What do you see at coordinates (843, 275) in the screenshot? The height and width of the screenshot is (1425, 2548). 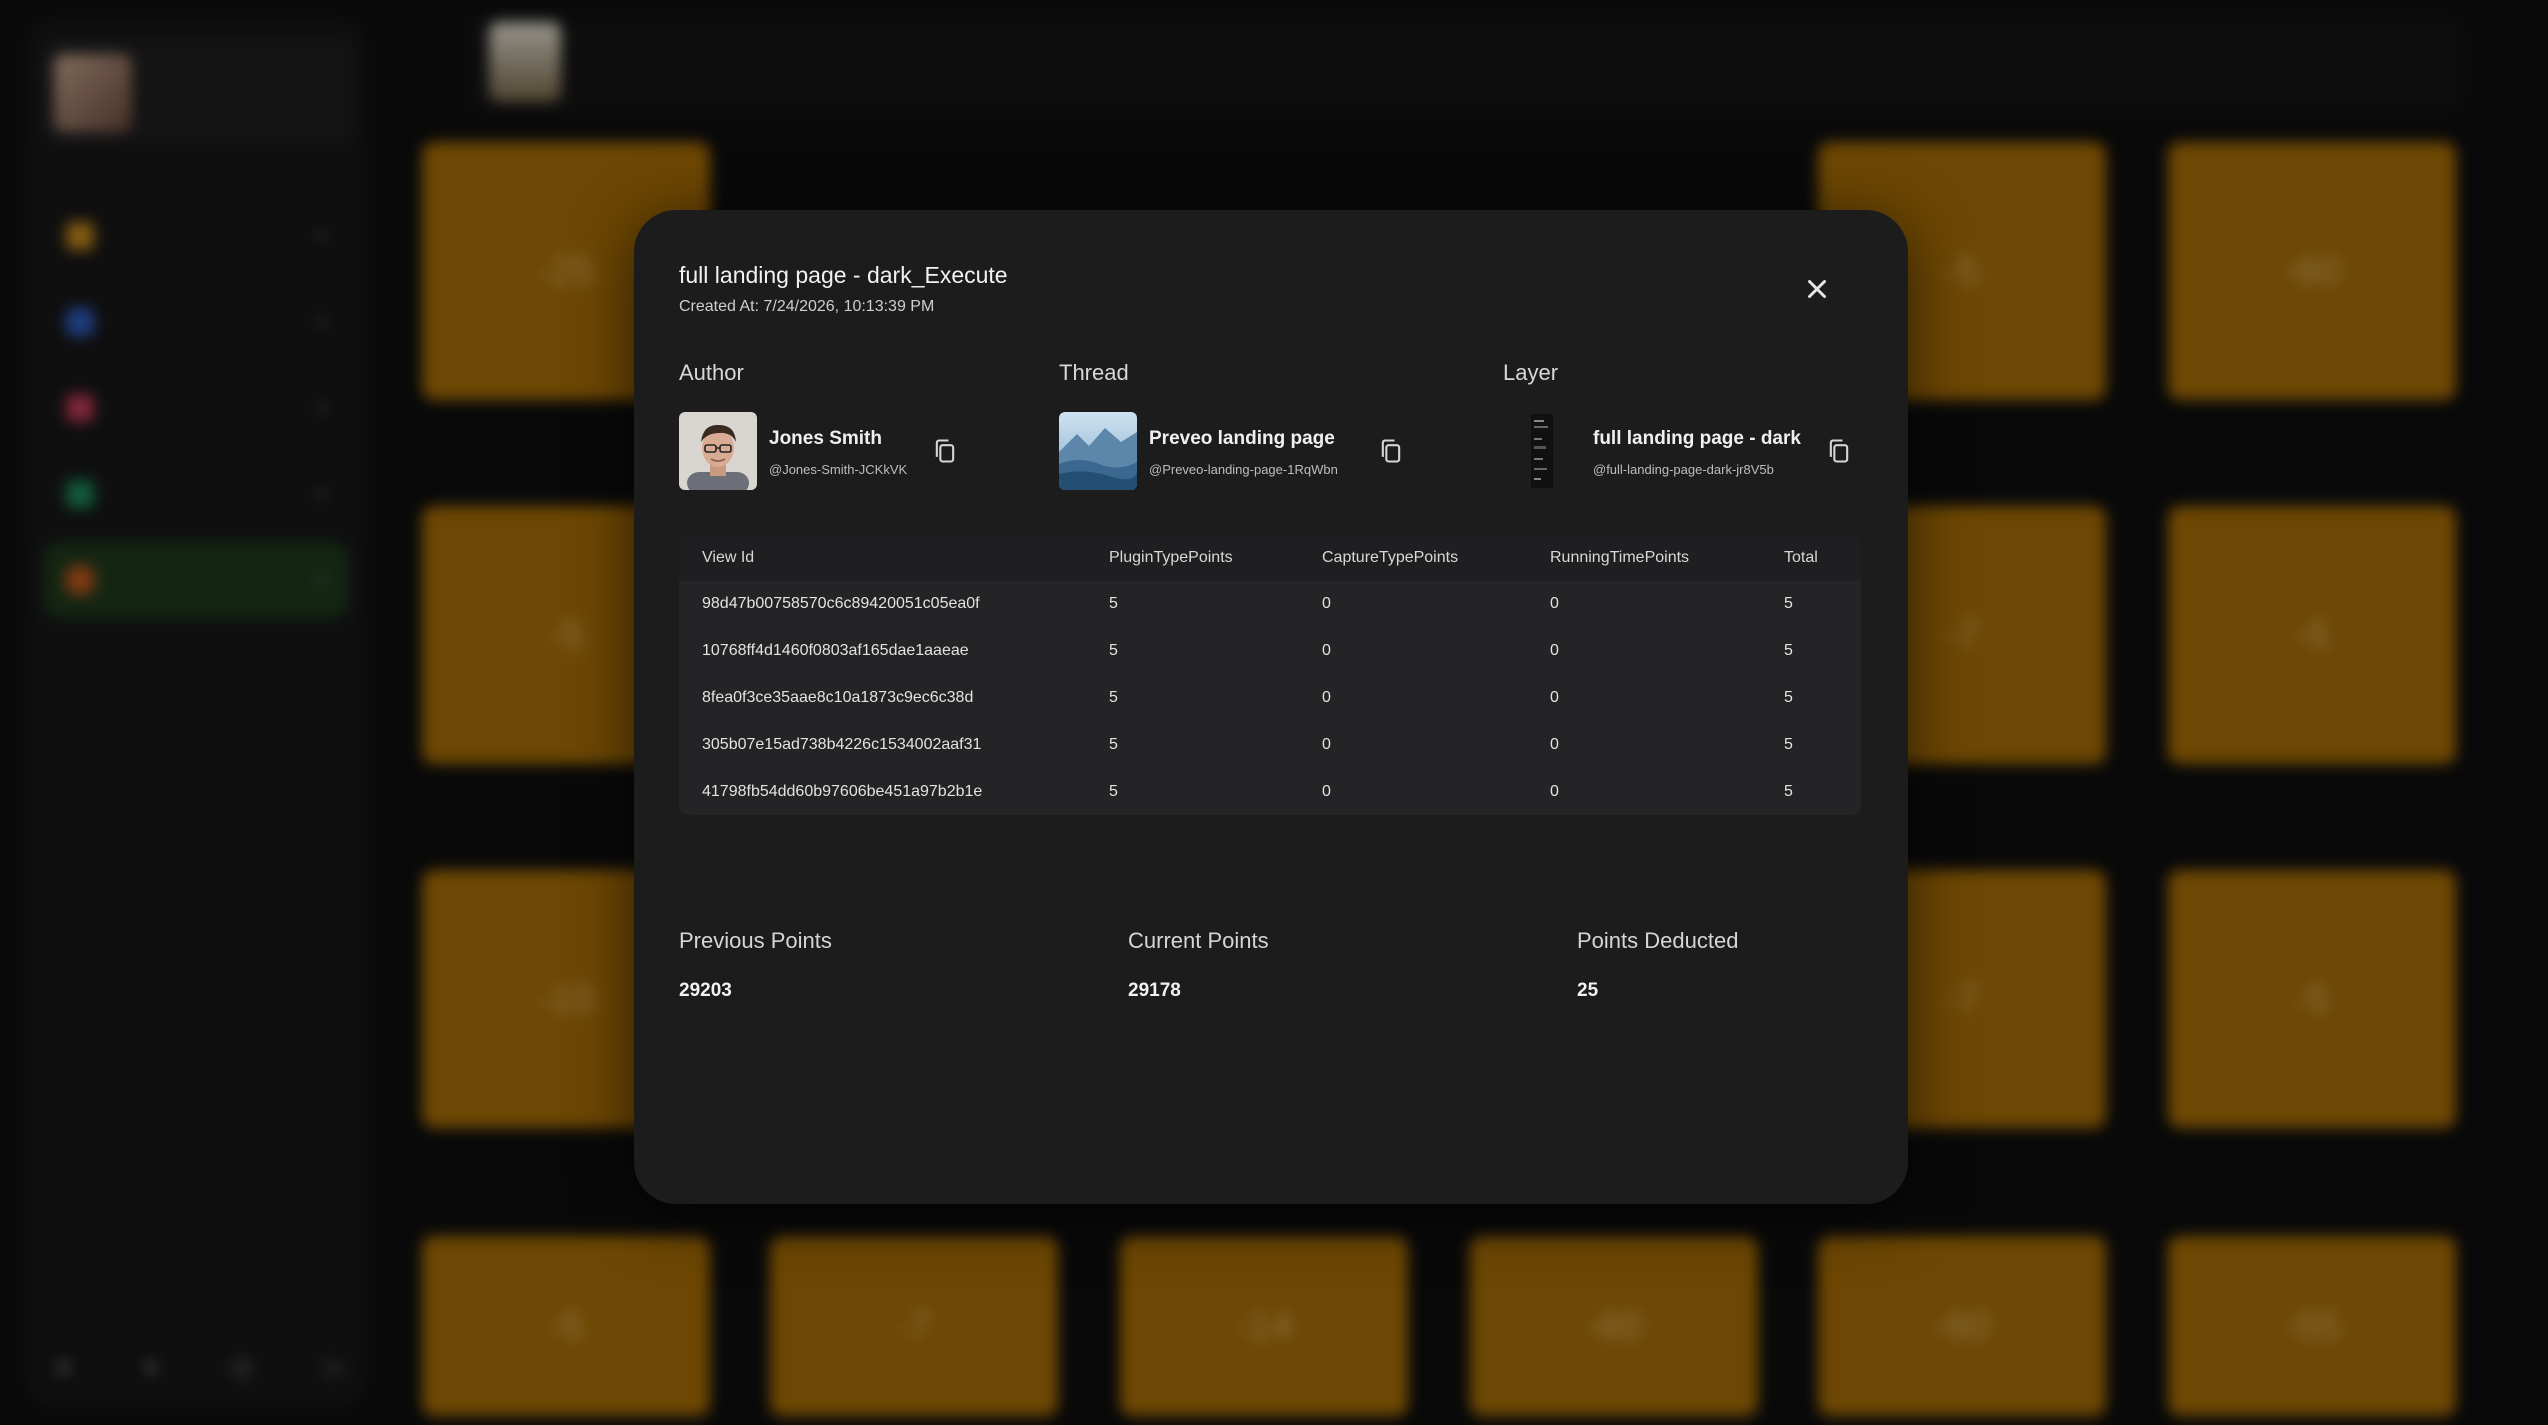 I see `modal-title: full landing page - dark_Execute` at bounding box center [843, 275].